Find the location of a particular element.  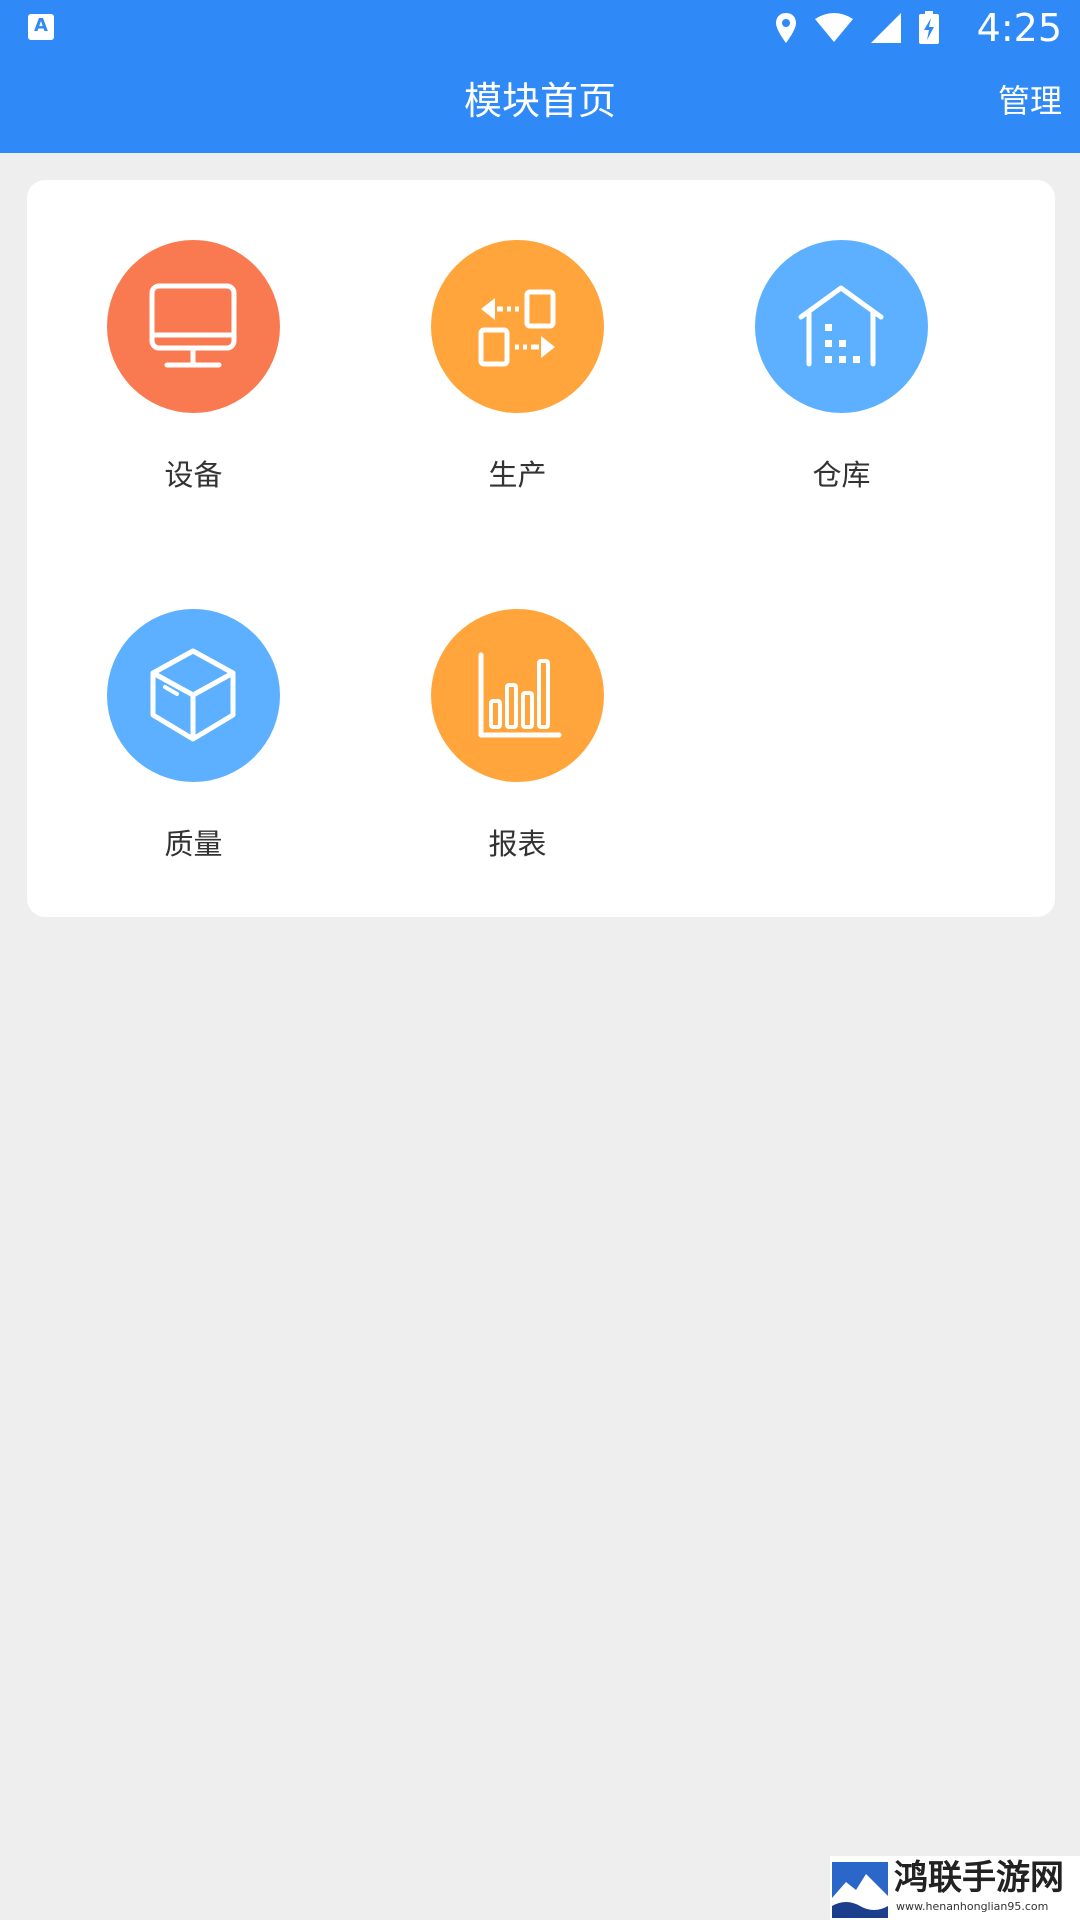

module-label: 设备 is located at coordinates (193, 475).